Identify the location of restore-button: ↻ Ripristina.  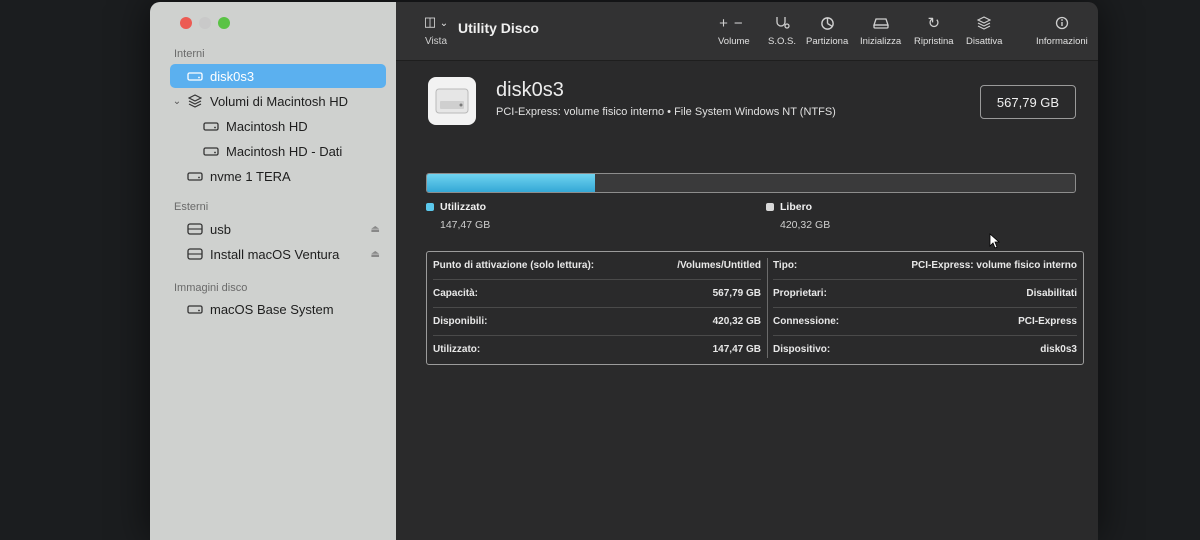
(934, 29).